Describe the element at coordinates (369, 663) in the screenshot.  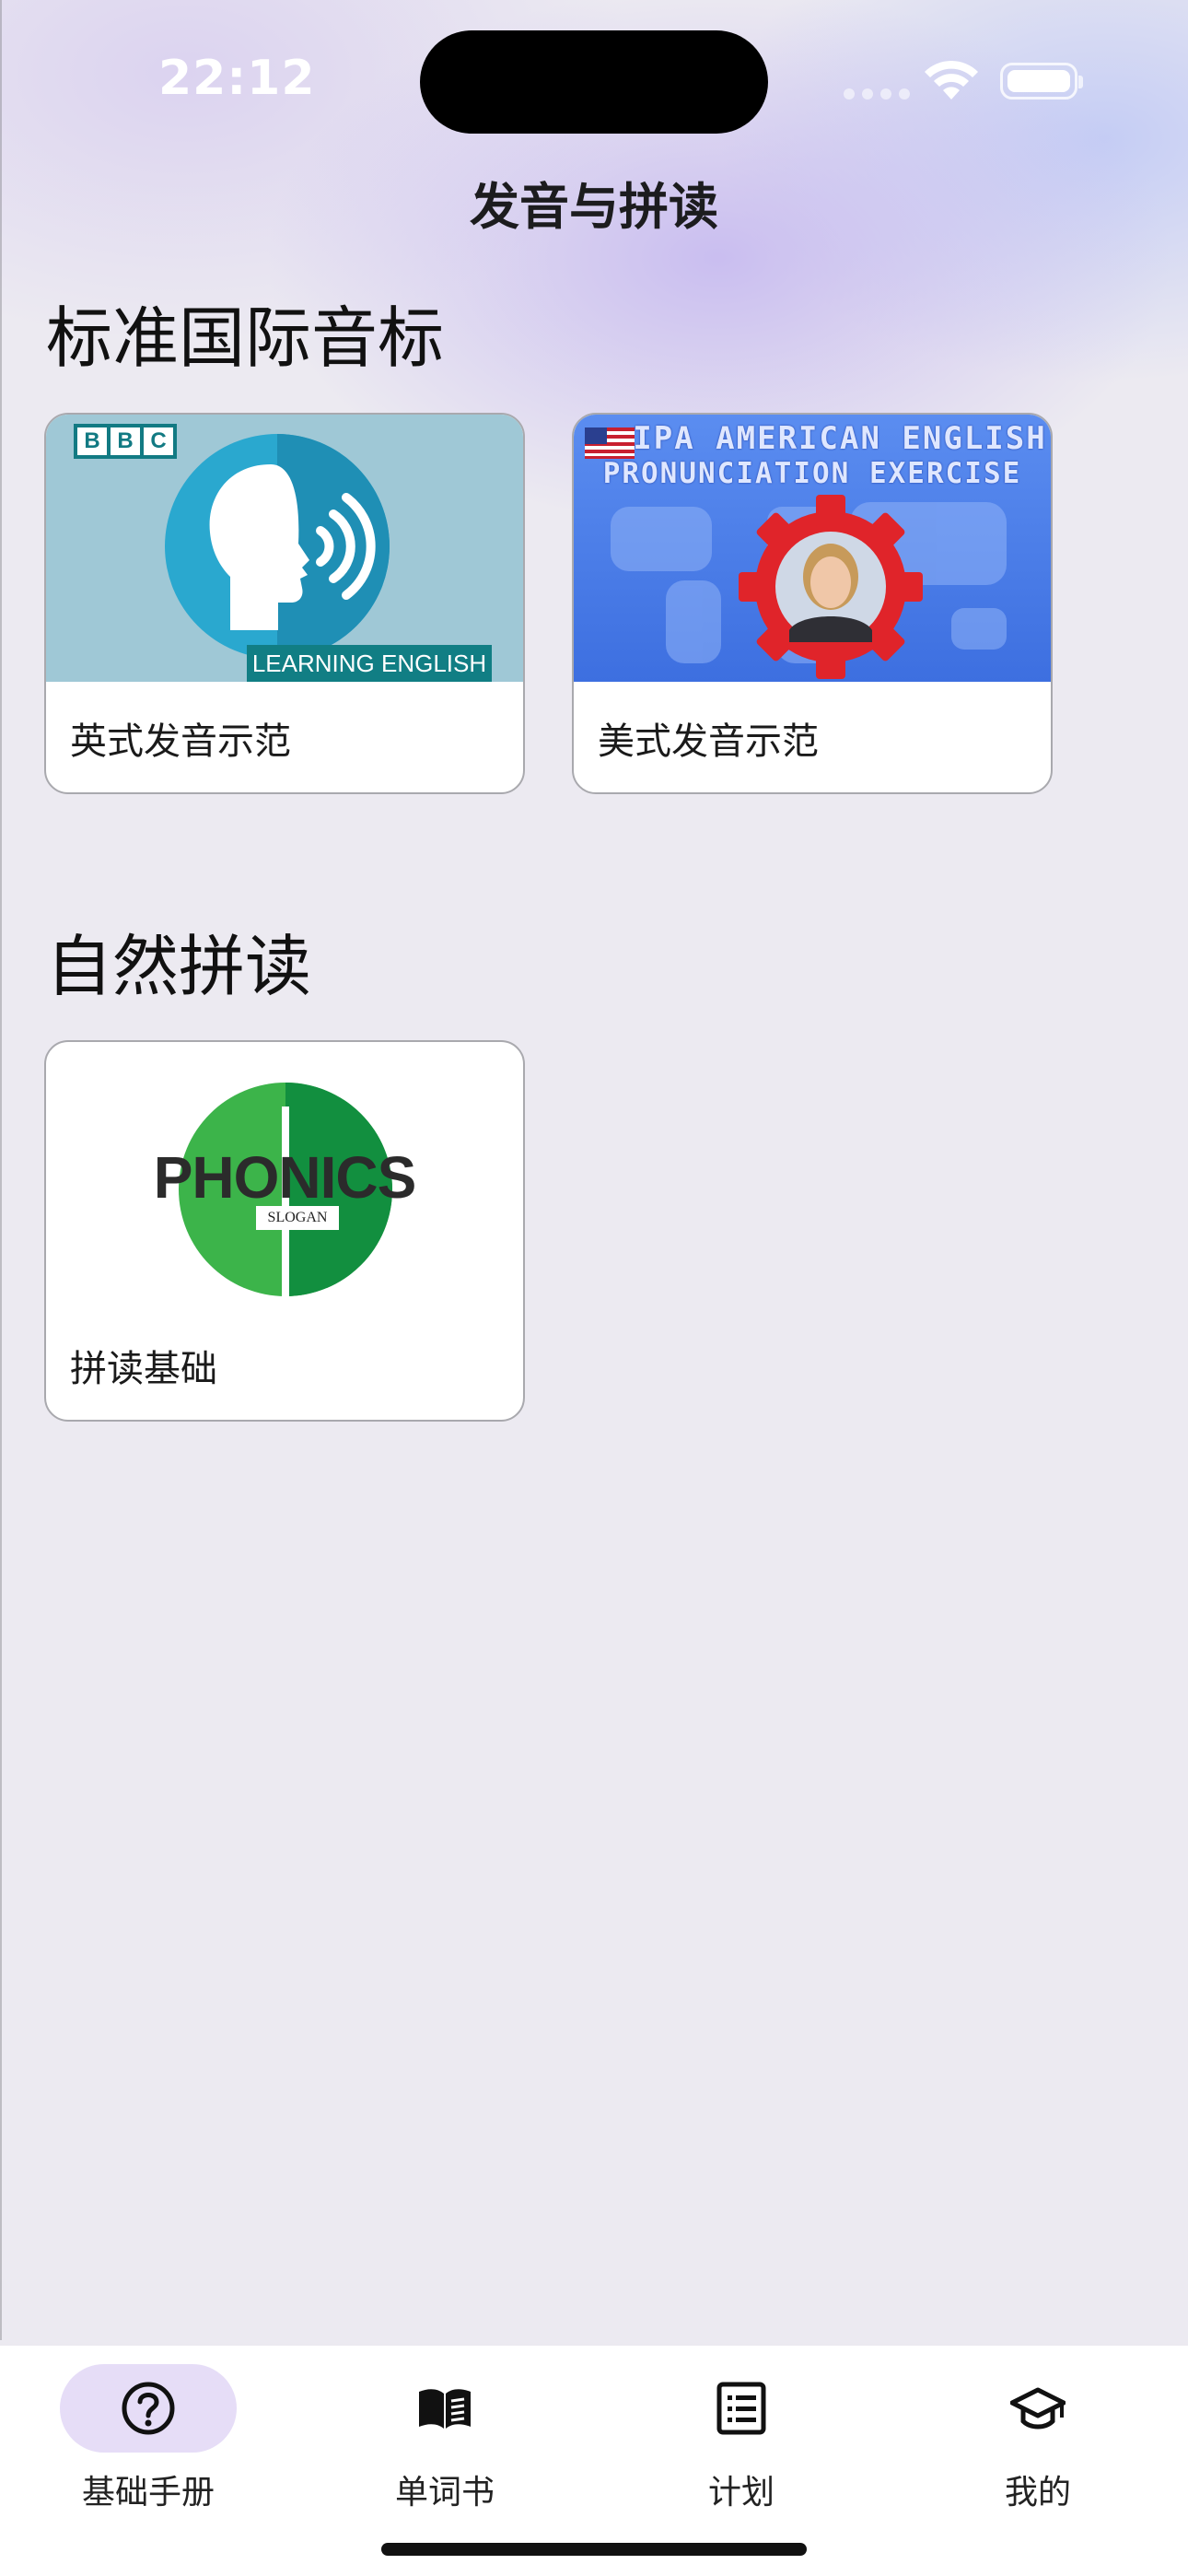
I see `learning-english-band: LEARNING ENGLISH` at that location.